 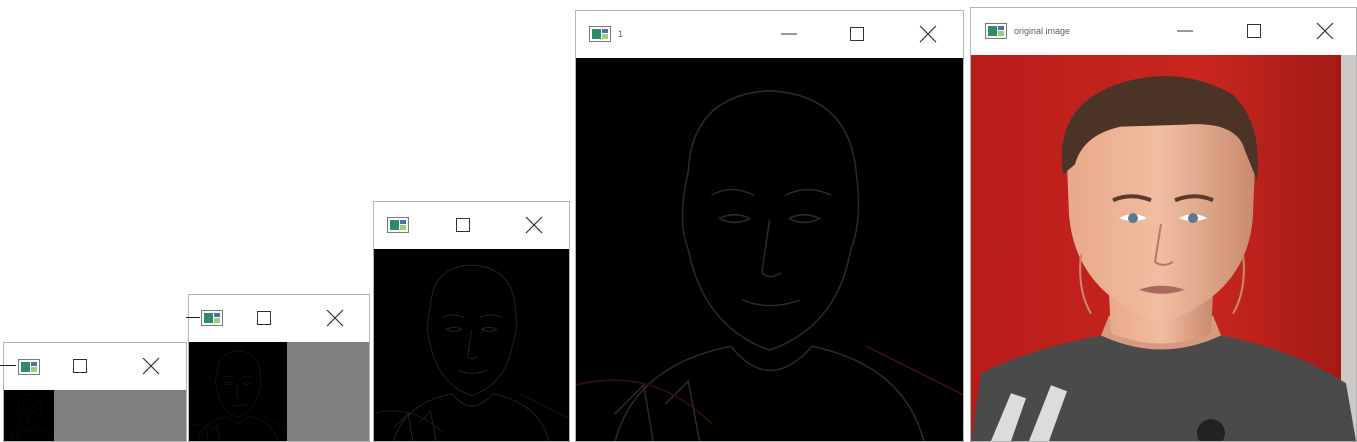 I want to click on titlebar: original image, so click(x=1163, y=31).